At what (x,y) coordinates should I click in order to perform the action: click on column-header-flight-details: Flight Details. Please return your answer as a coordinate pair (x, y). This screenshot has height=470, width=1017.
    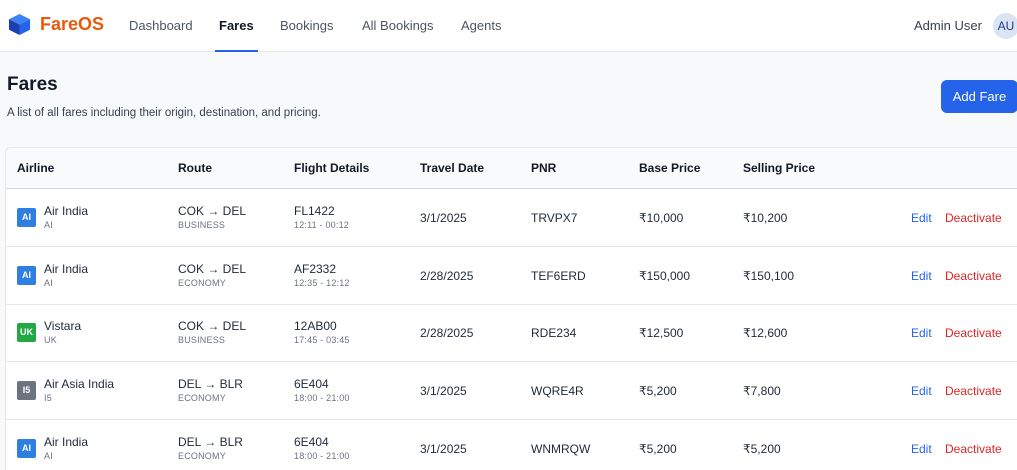
    Looking at the image, I should click on (331, 168).